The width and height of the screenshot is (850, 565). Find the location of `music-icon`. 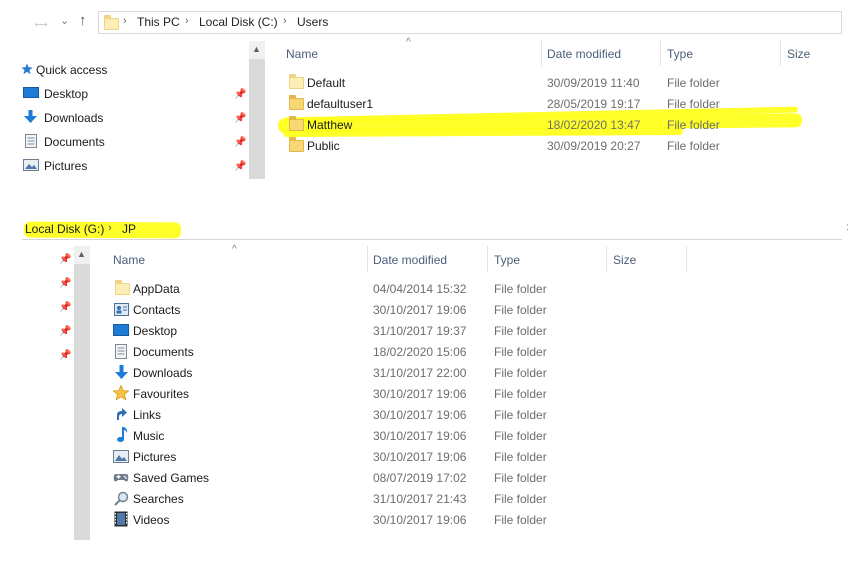

music-icon is located at coordinates (122, 434).